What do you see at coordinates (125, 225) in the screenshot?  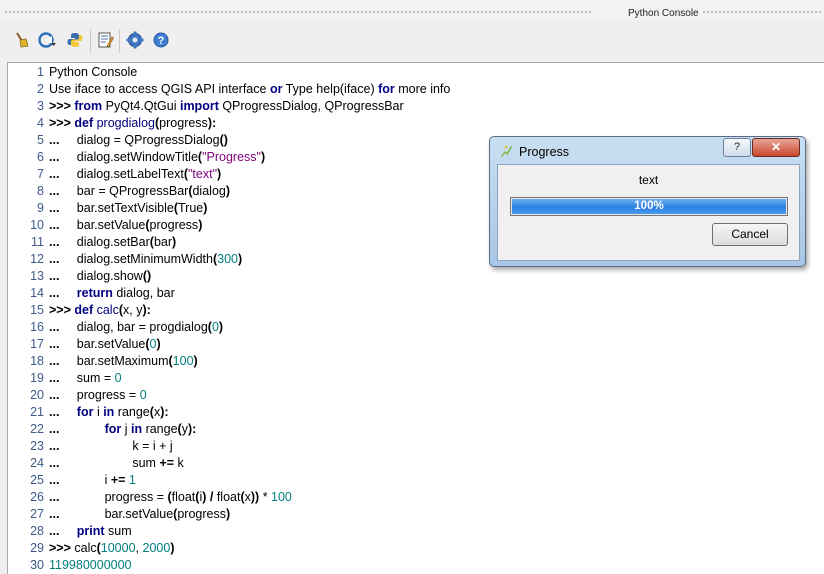 I see `line-code: ... bar.setValue(progress)` at bounding box center [125, 225].